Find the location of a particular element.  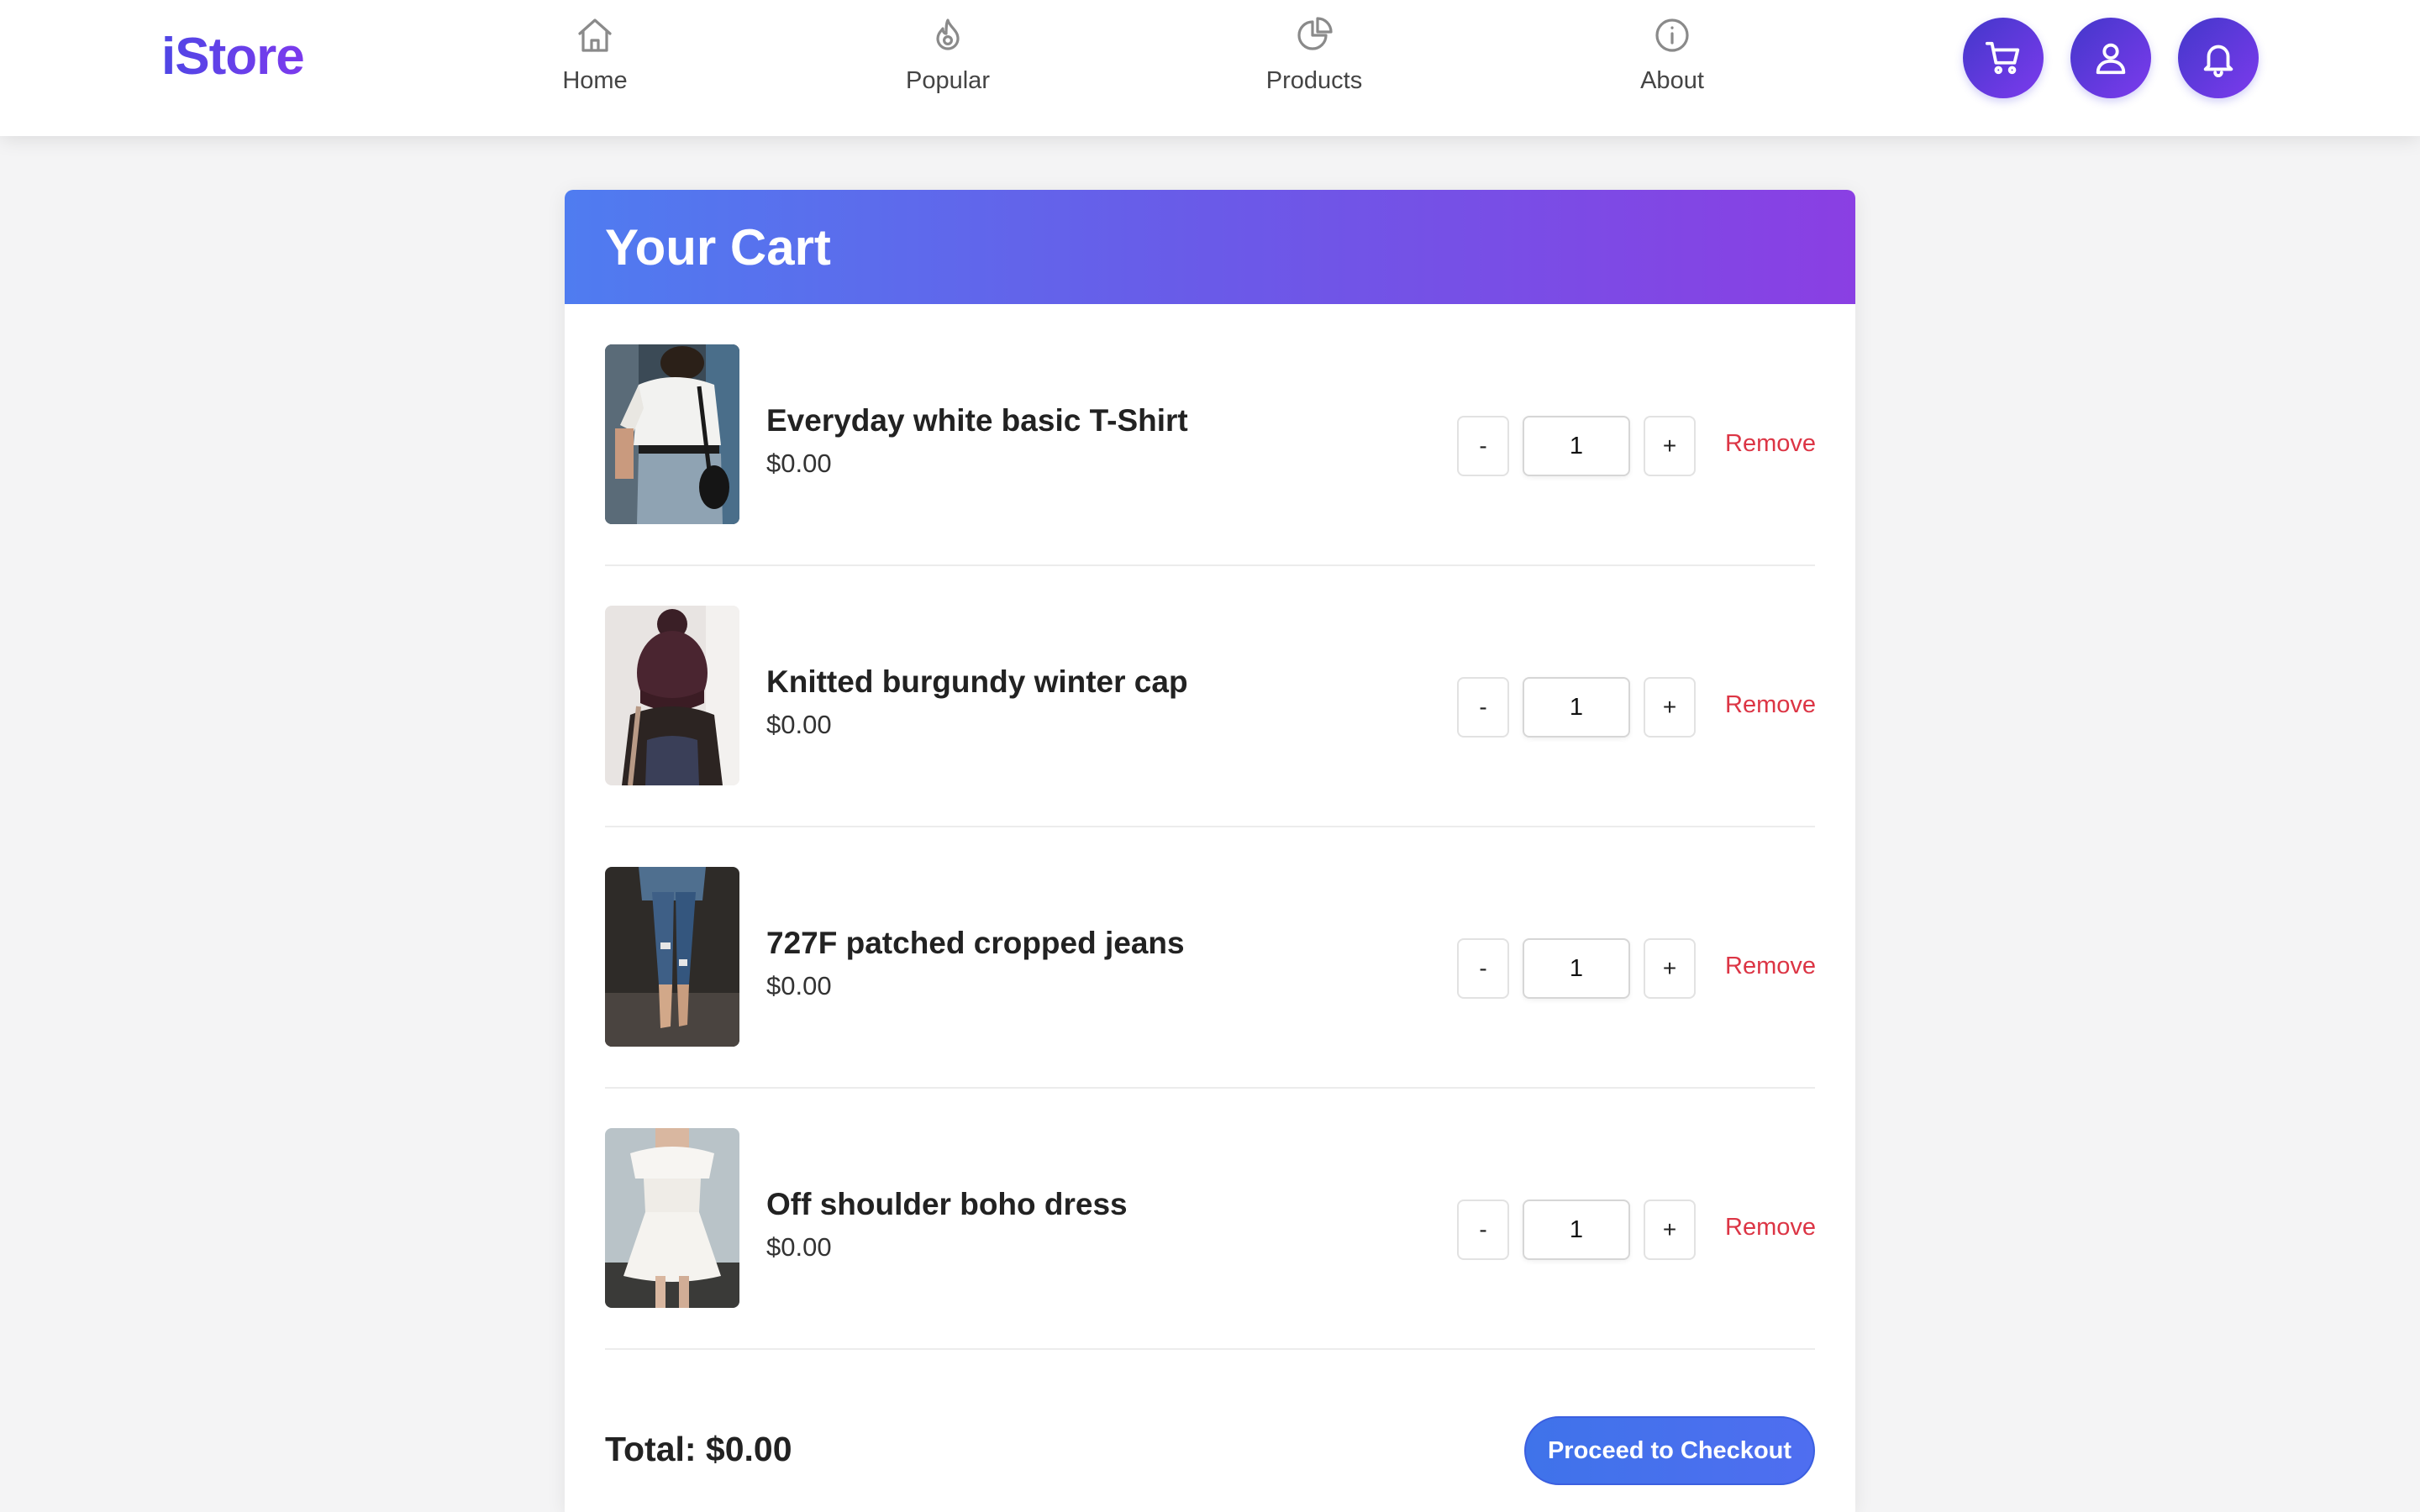

user-icon is located at coordinates (2111, 59).